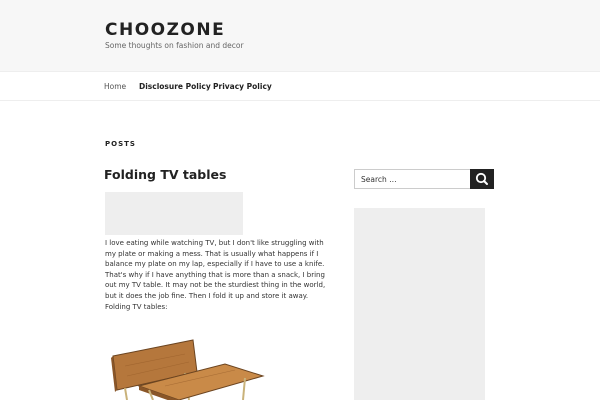  What do you see at coordinates (242, 86) in the screenshot?
I see `nav-item-privacy-policy: Privacy Policy` at bounding box center [242, 86].